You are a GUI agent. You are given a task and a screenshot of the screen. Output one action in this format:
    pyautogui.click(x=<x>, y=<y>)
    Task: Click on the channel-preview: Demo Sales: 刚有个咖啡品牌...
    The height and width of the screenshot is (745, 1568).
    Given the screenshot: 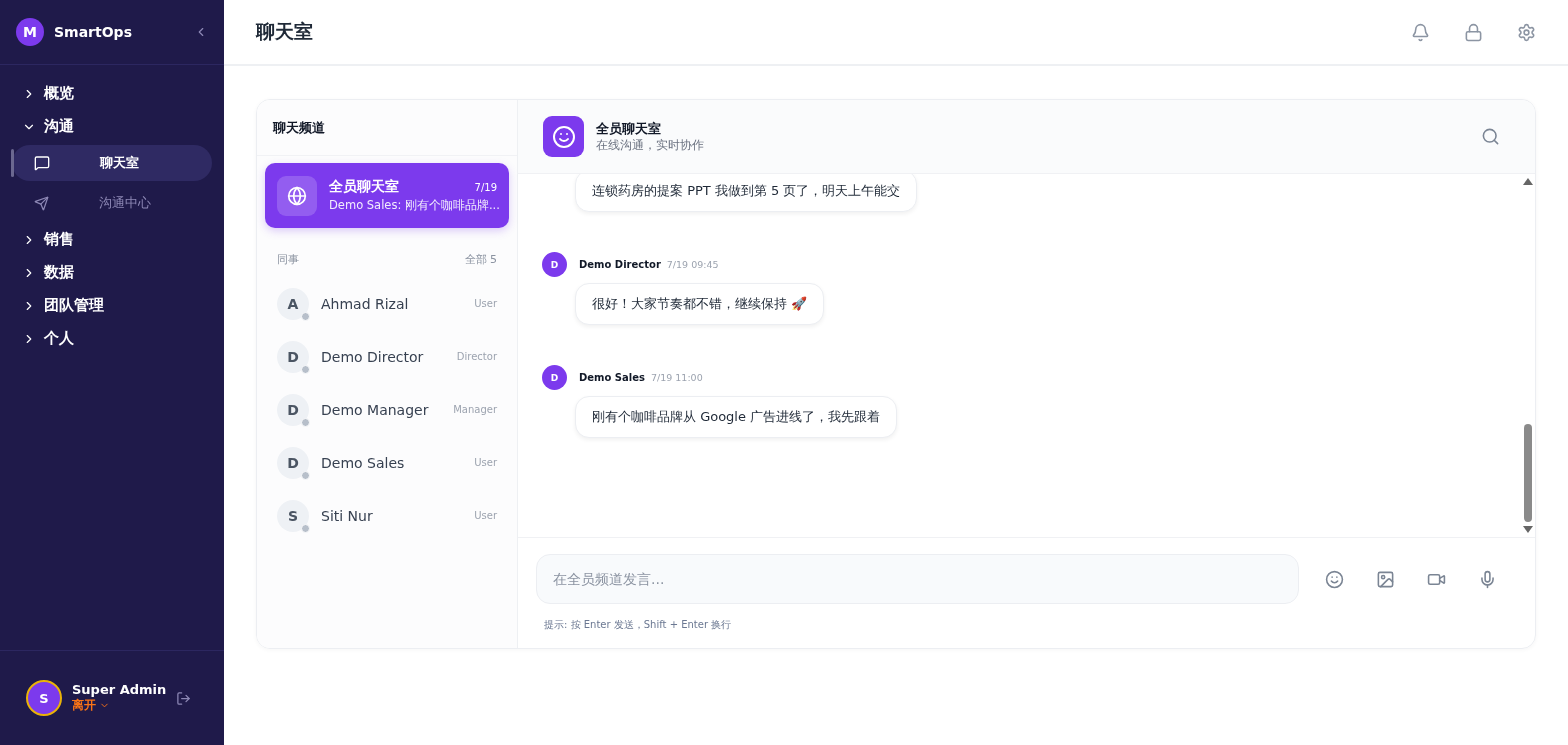 What is the action you would take?
    pyautogui.click(x=413, y=205)
    